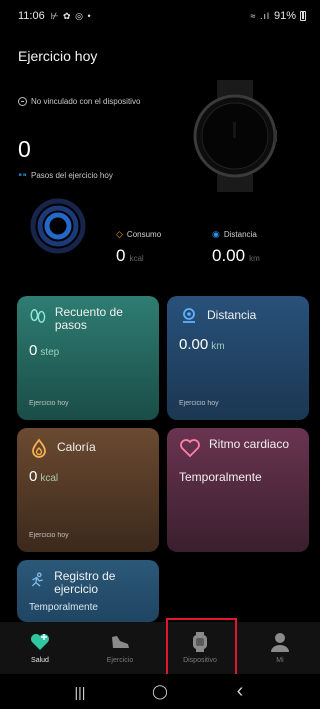 The height and width of the screenshot is (709, 320). What do you see at coordinates (232, 315) in the screenshot?
I see `distance-card-title: Distancia` at bounding box center [232, 315].